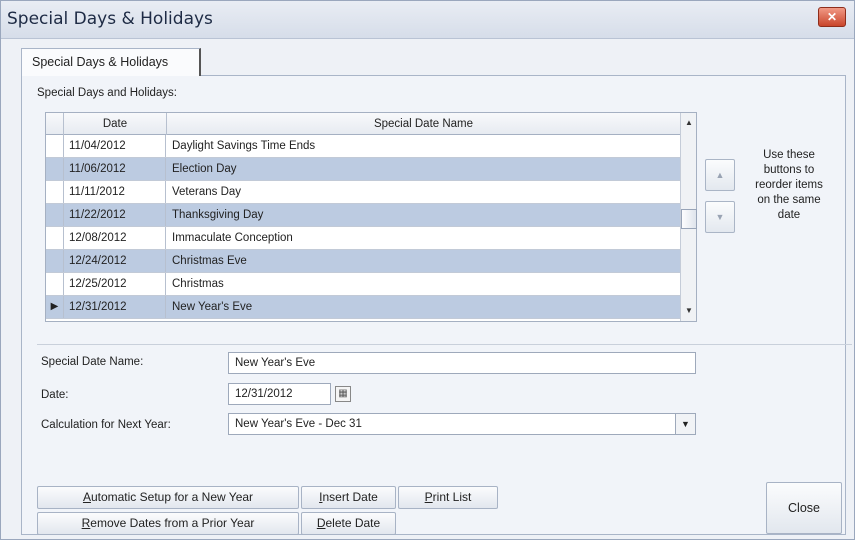 The height and width of the screenshot is (540, 855). I want to click on row-date: 11/04/2012, so click(115, 146).